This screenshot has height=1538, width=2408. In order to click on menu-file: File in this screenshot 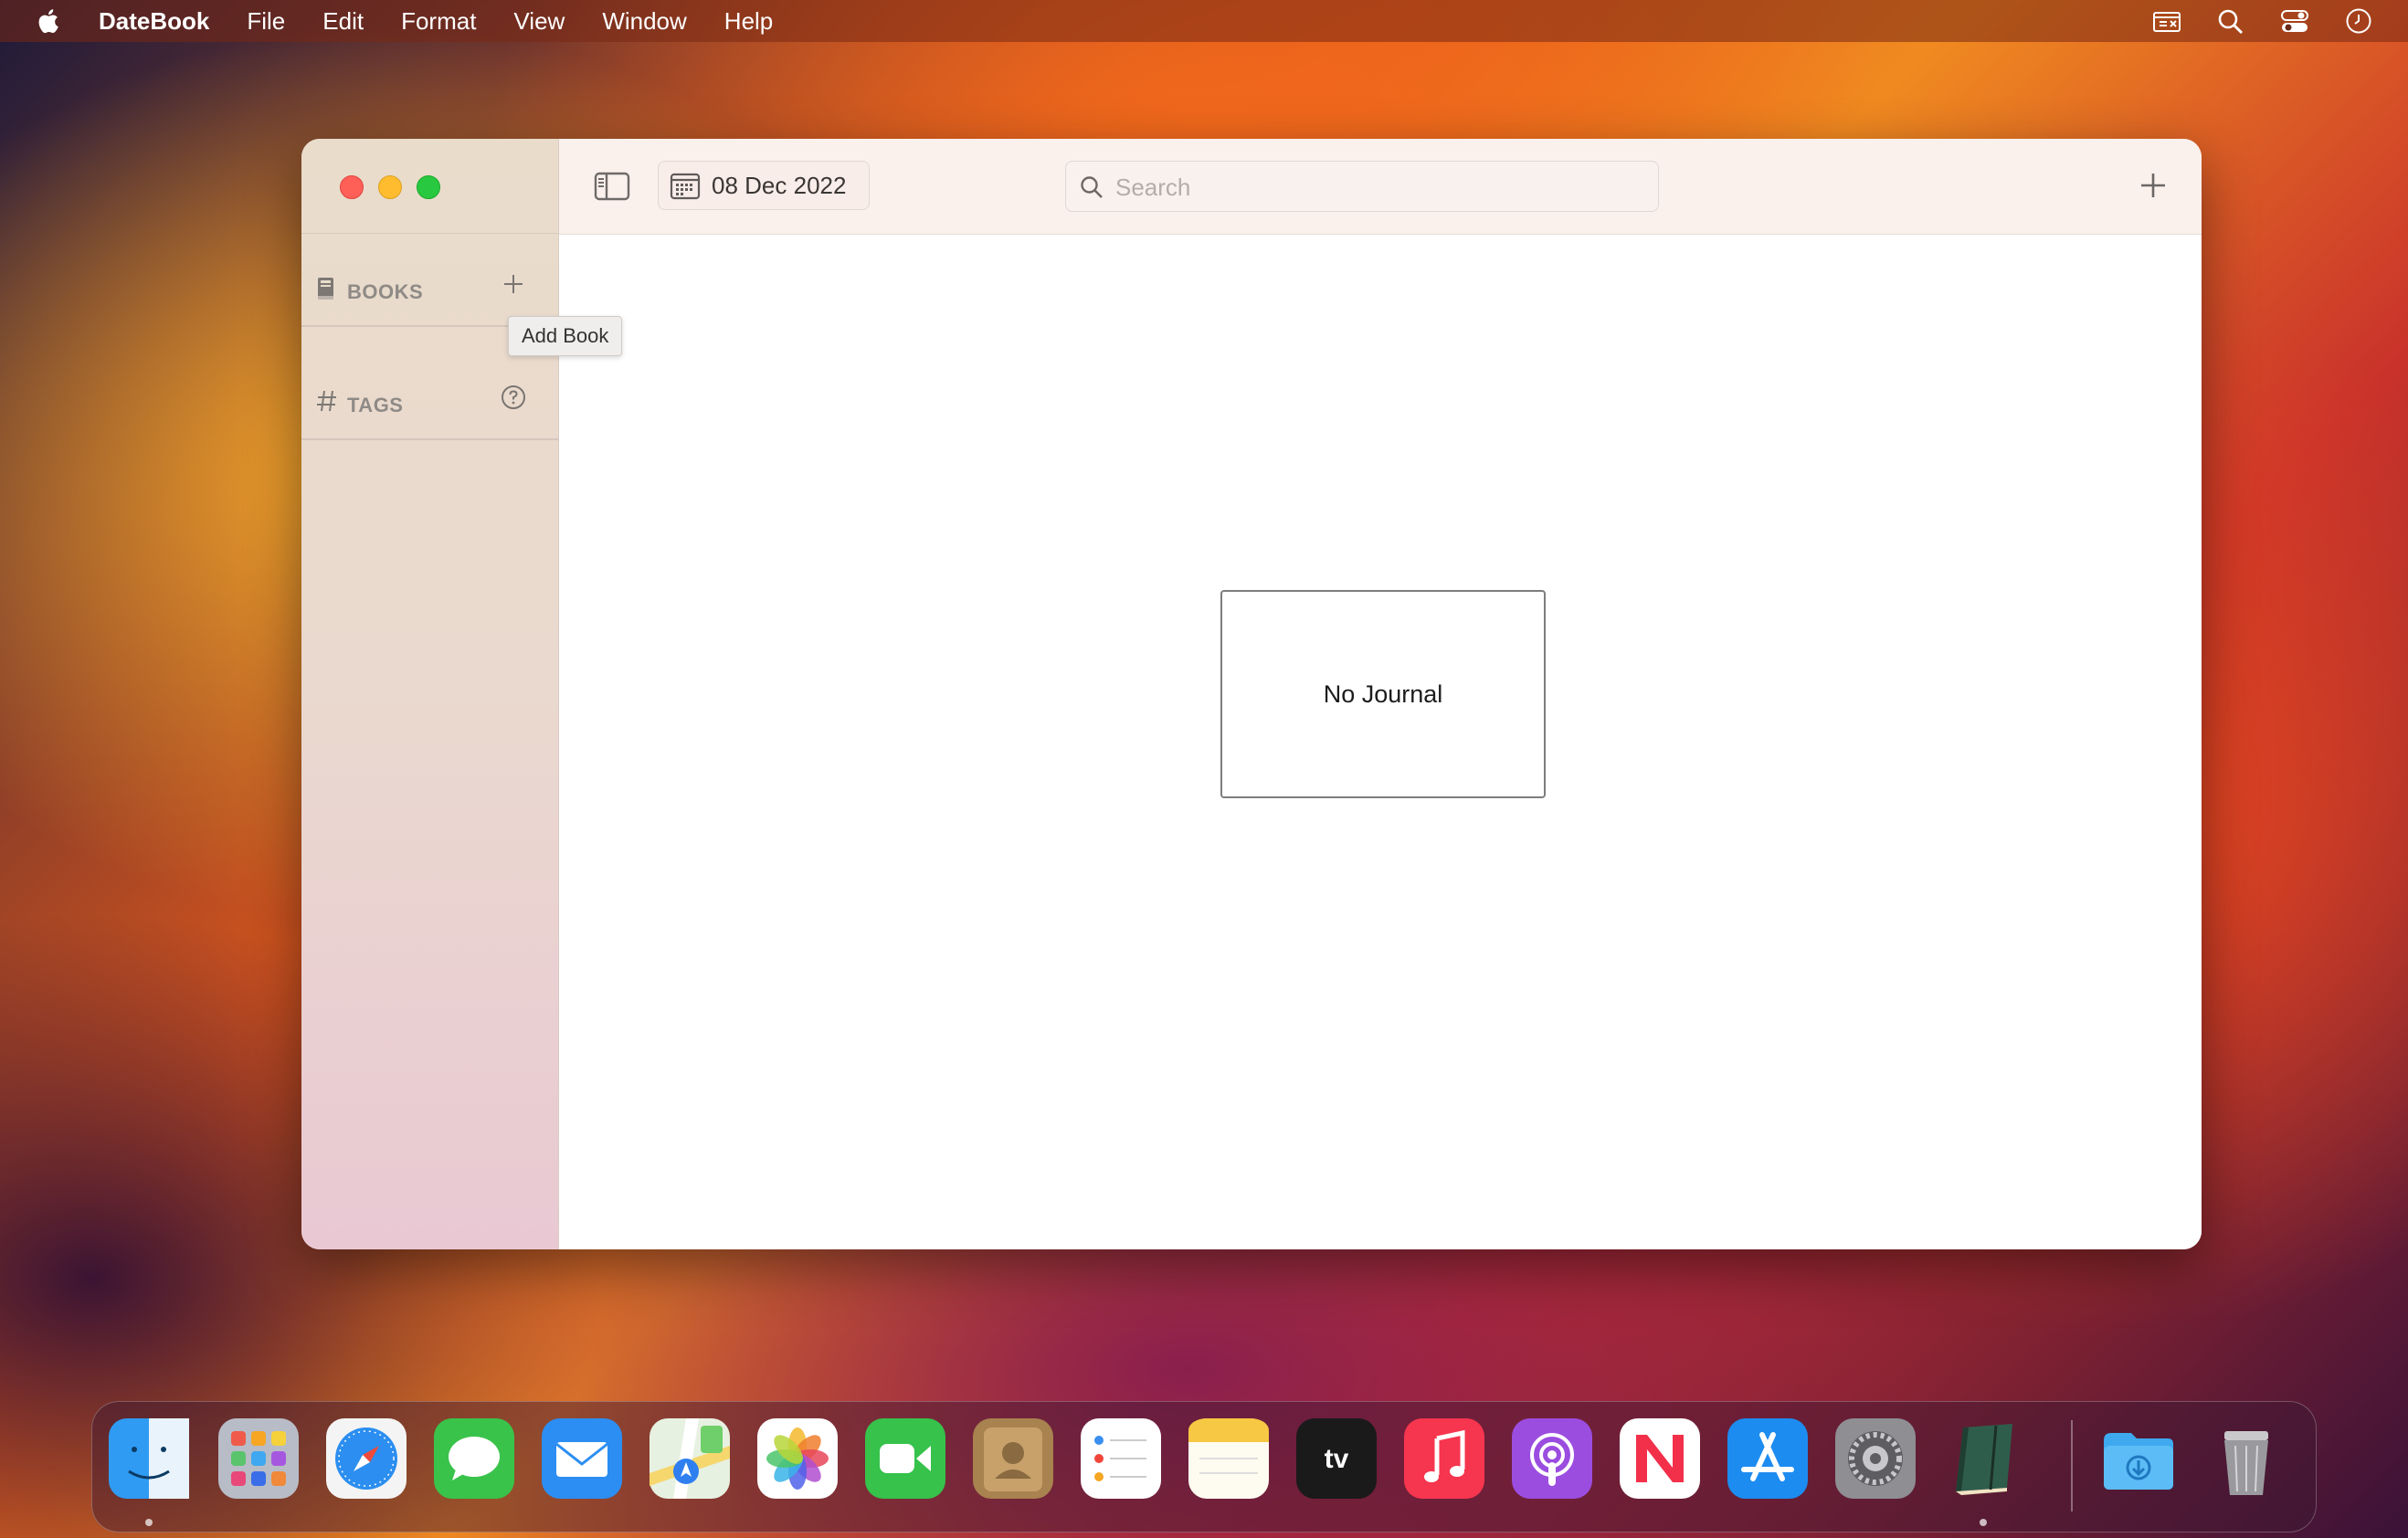, I will do `click(266, 22)`.